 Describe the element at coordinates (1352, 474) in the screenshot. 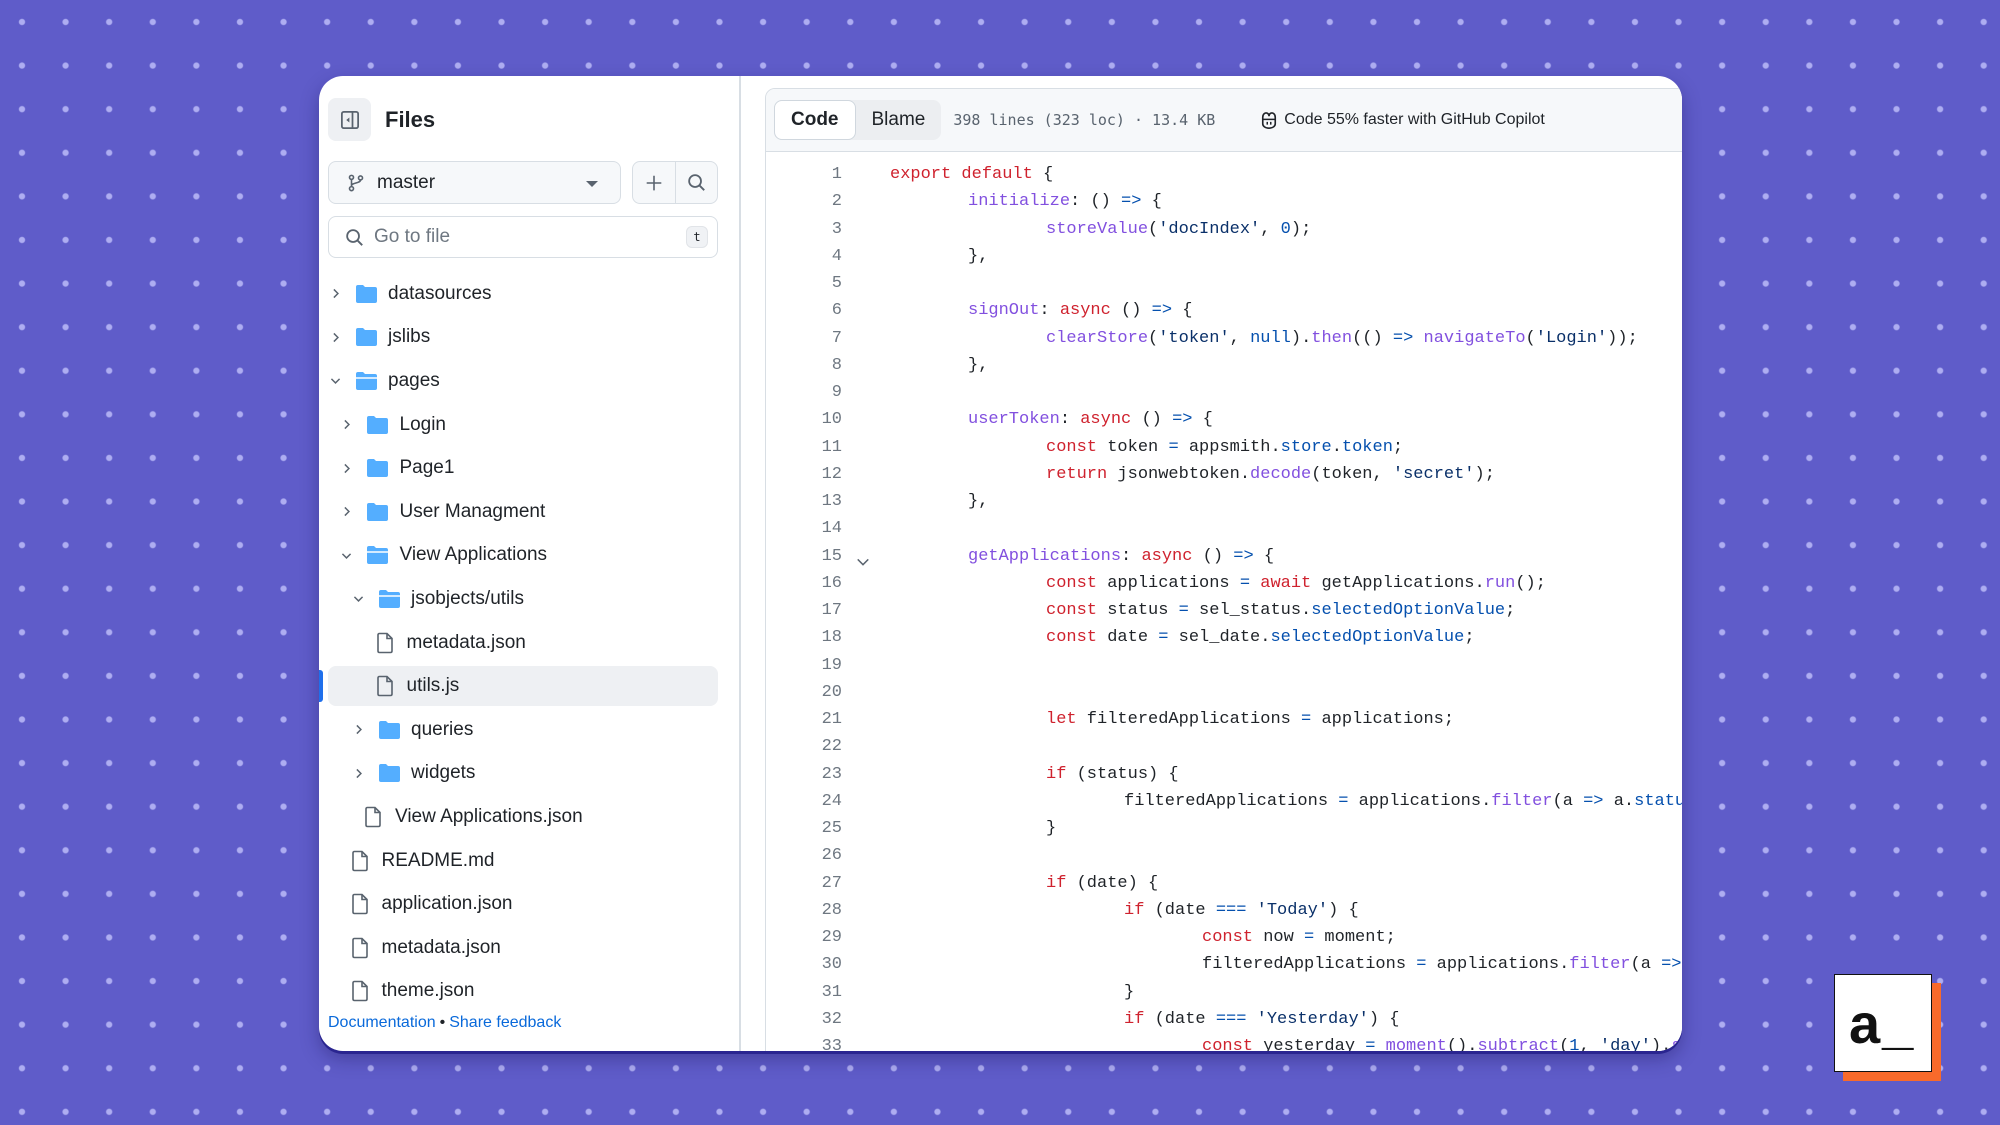

I see `code-token: (token,` at that location.